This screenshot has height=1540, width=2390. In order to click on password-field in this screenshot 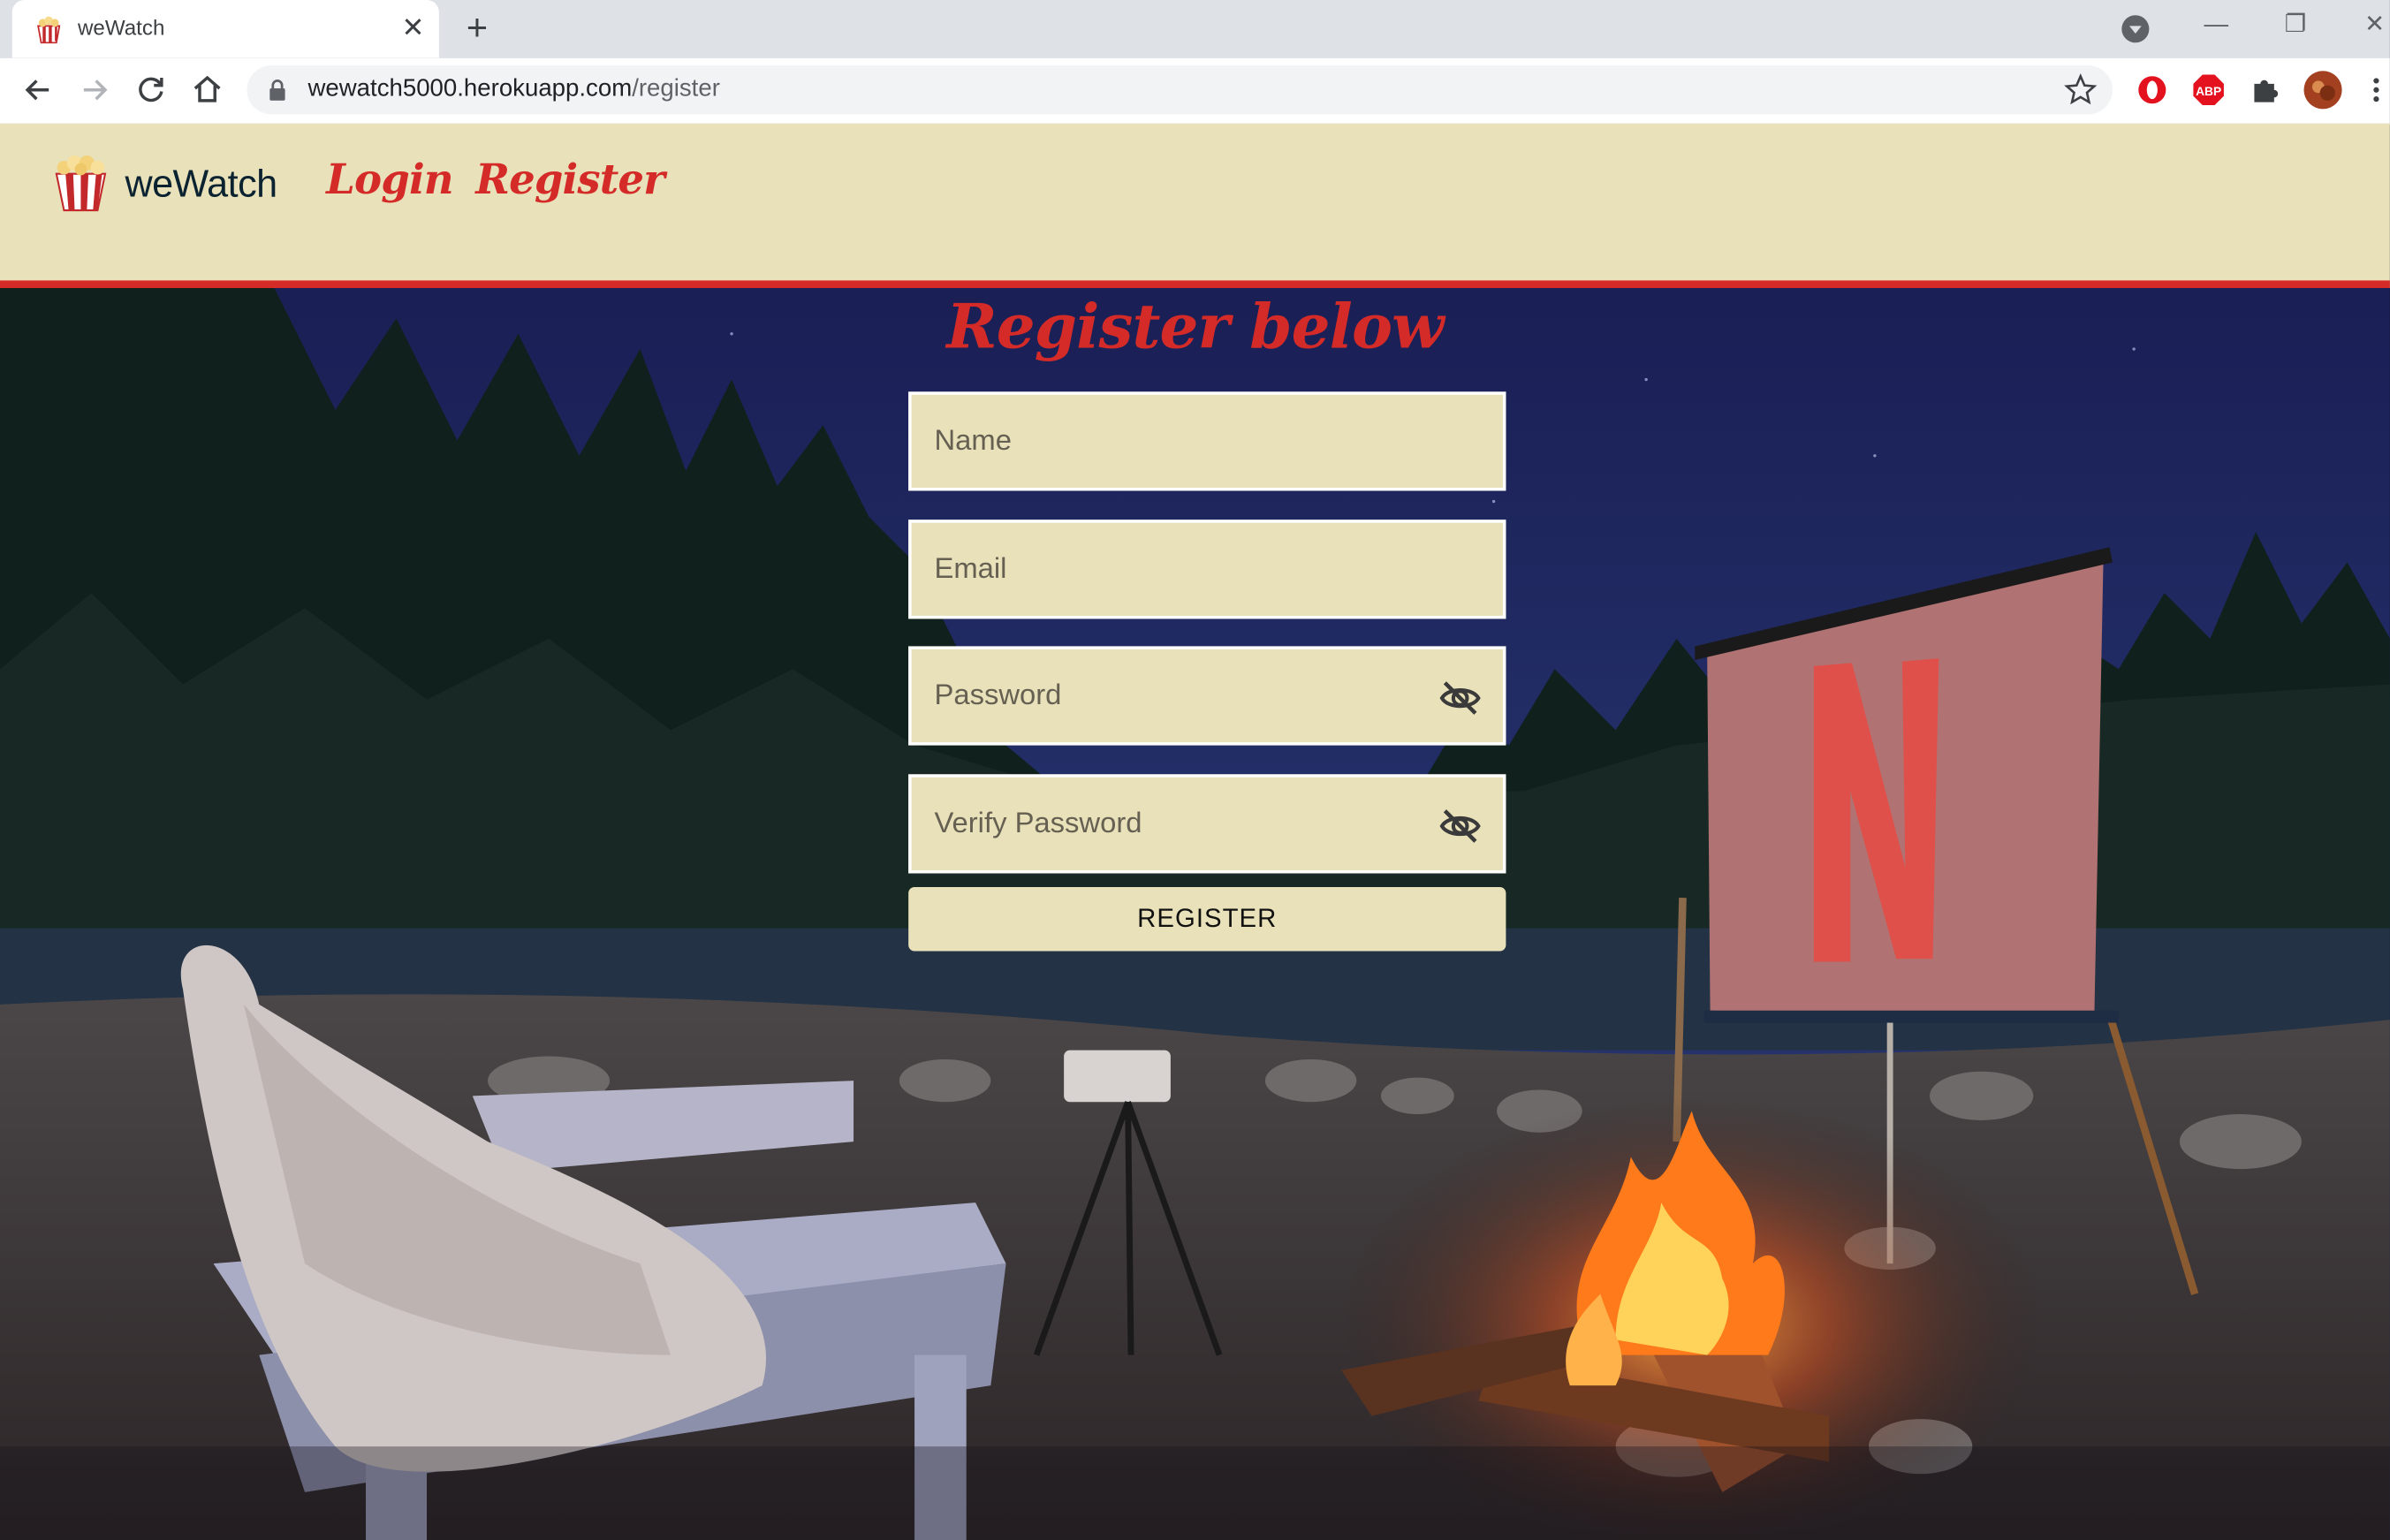, I will do `click(1207, 696)`.